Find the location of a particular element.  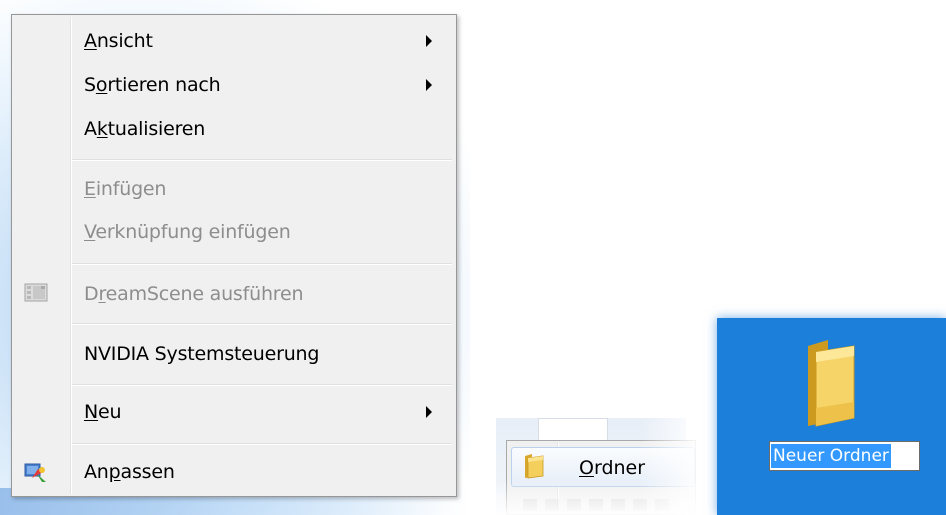

menu-item-label: Verknüpfung einfügen is located at coordinates (187, 232).